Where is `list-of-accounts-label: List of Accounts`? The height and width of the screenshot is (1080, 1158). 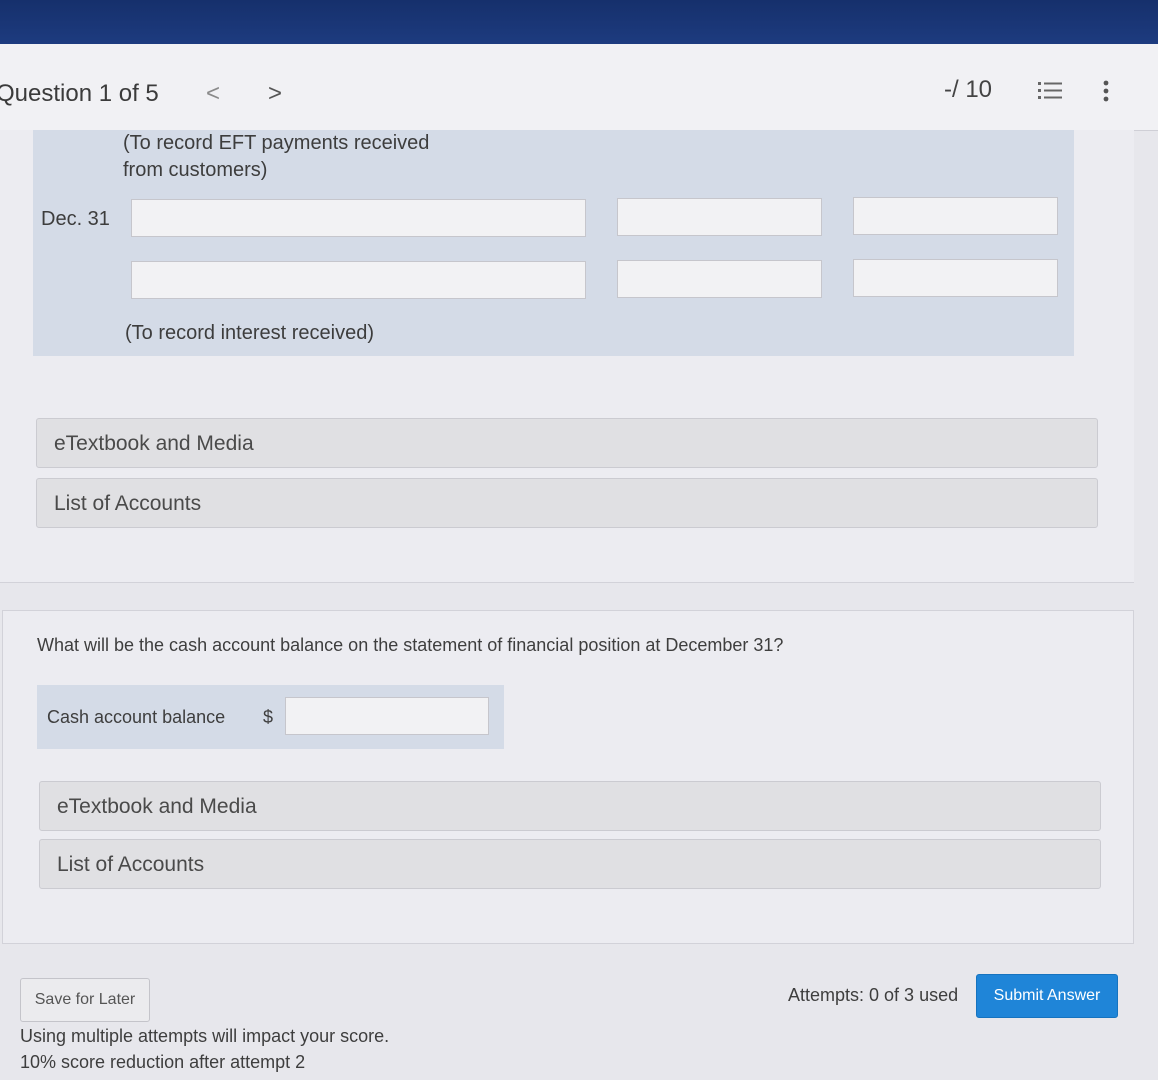
list-of-accounts-label: List of Accounts is located at coordinates (128, 503).